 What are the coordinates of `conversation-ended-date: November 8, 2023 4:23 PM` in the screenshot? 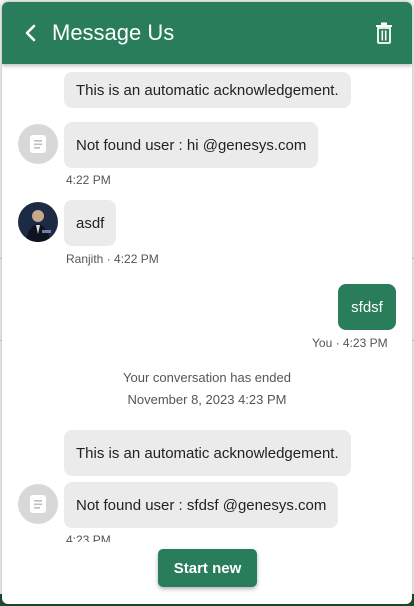 It's located at (207, 399).